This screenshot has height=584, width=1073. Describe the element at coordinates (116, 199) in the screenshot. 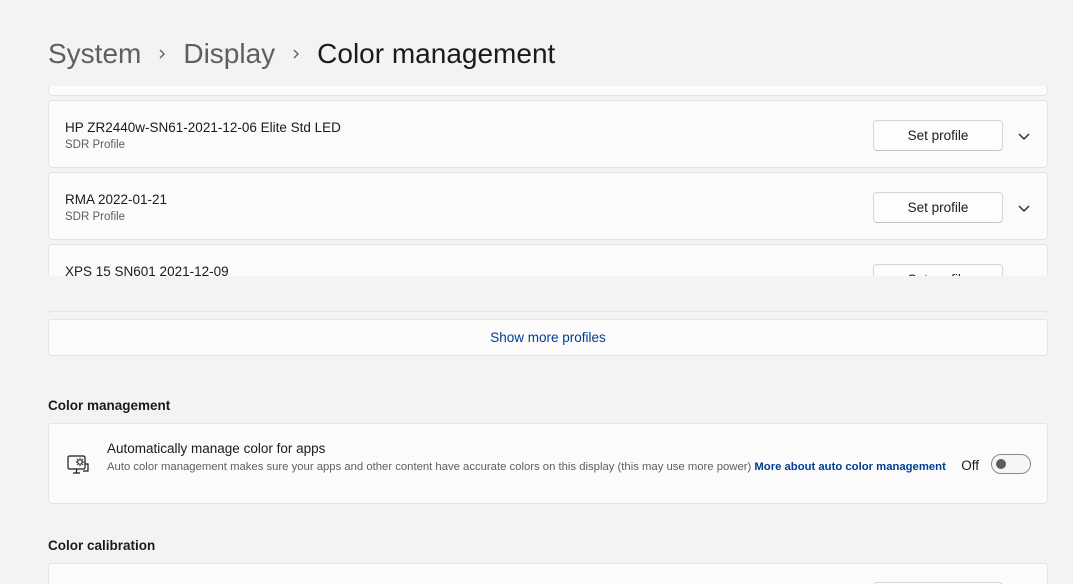

I see `profile-name: RMA 2022-01-21` at that location.